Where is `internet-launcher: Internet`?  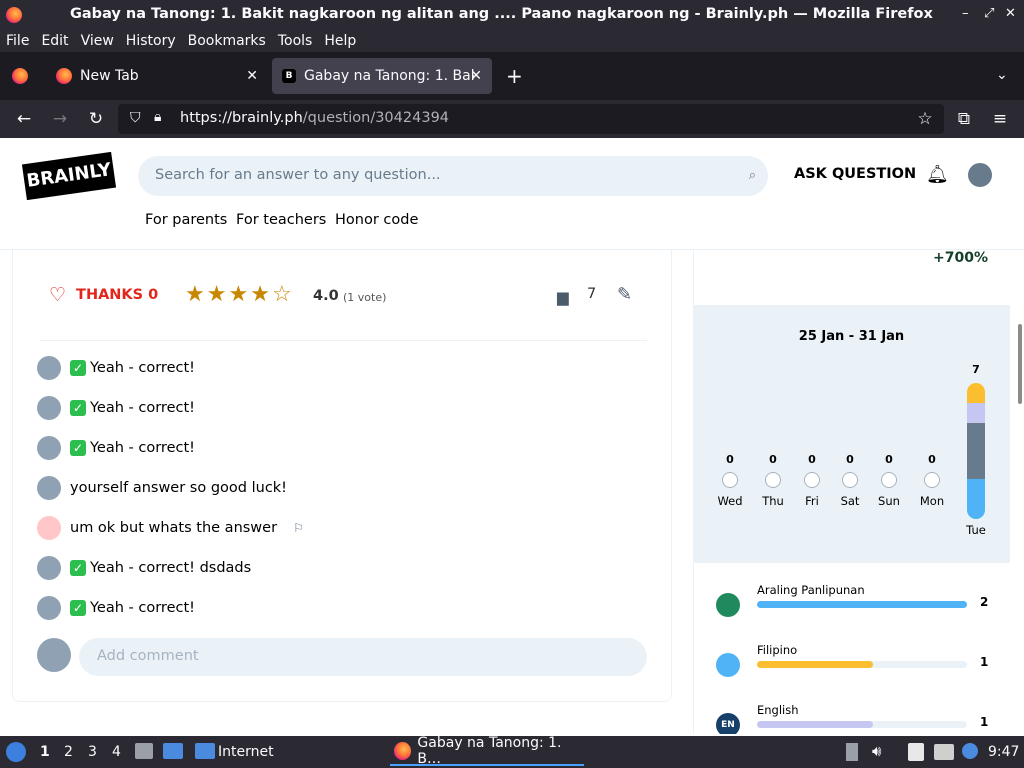 internet-launcher: Internet is located at coordinates (246, 752).